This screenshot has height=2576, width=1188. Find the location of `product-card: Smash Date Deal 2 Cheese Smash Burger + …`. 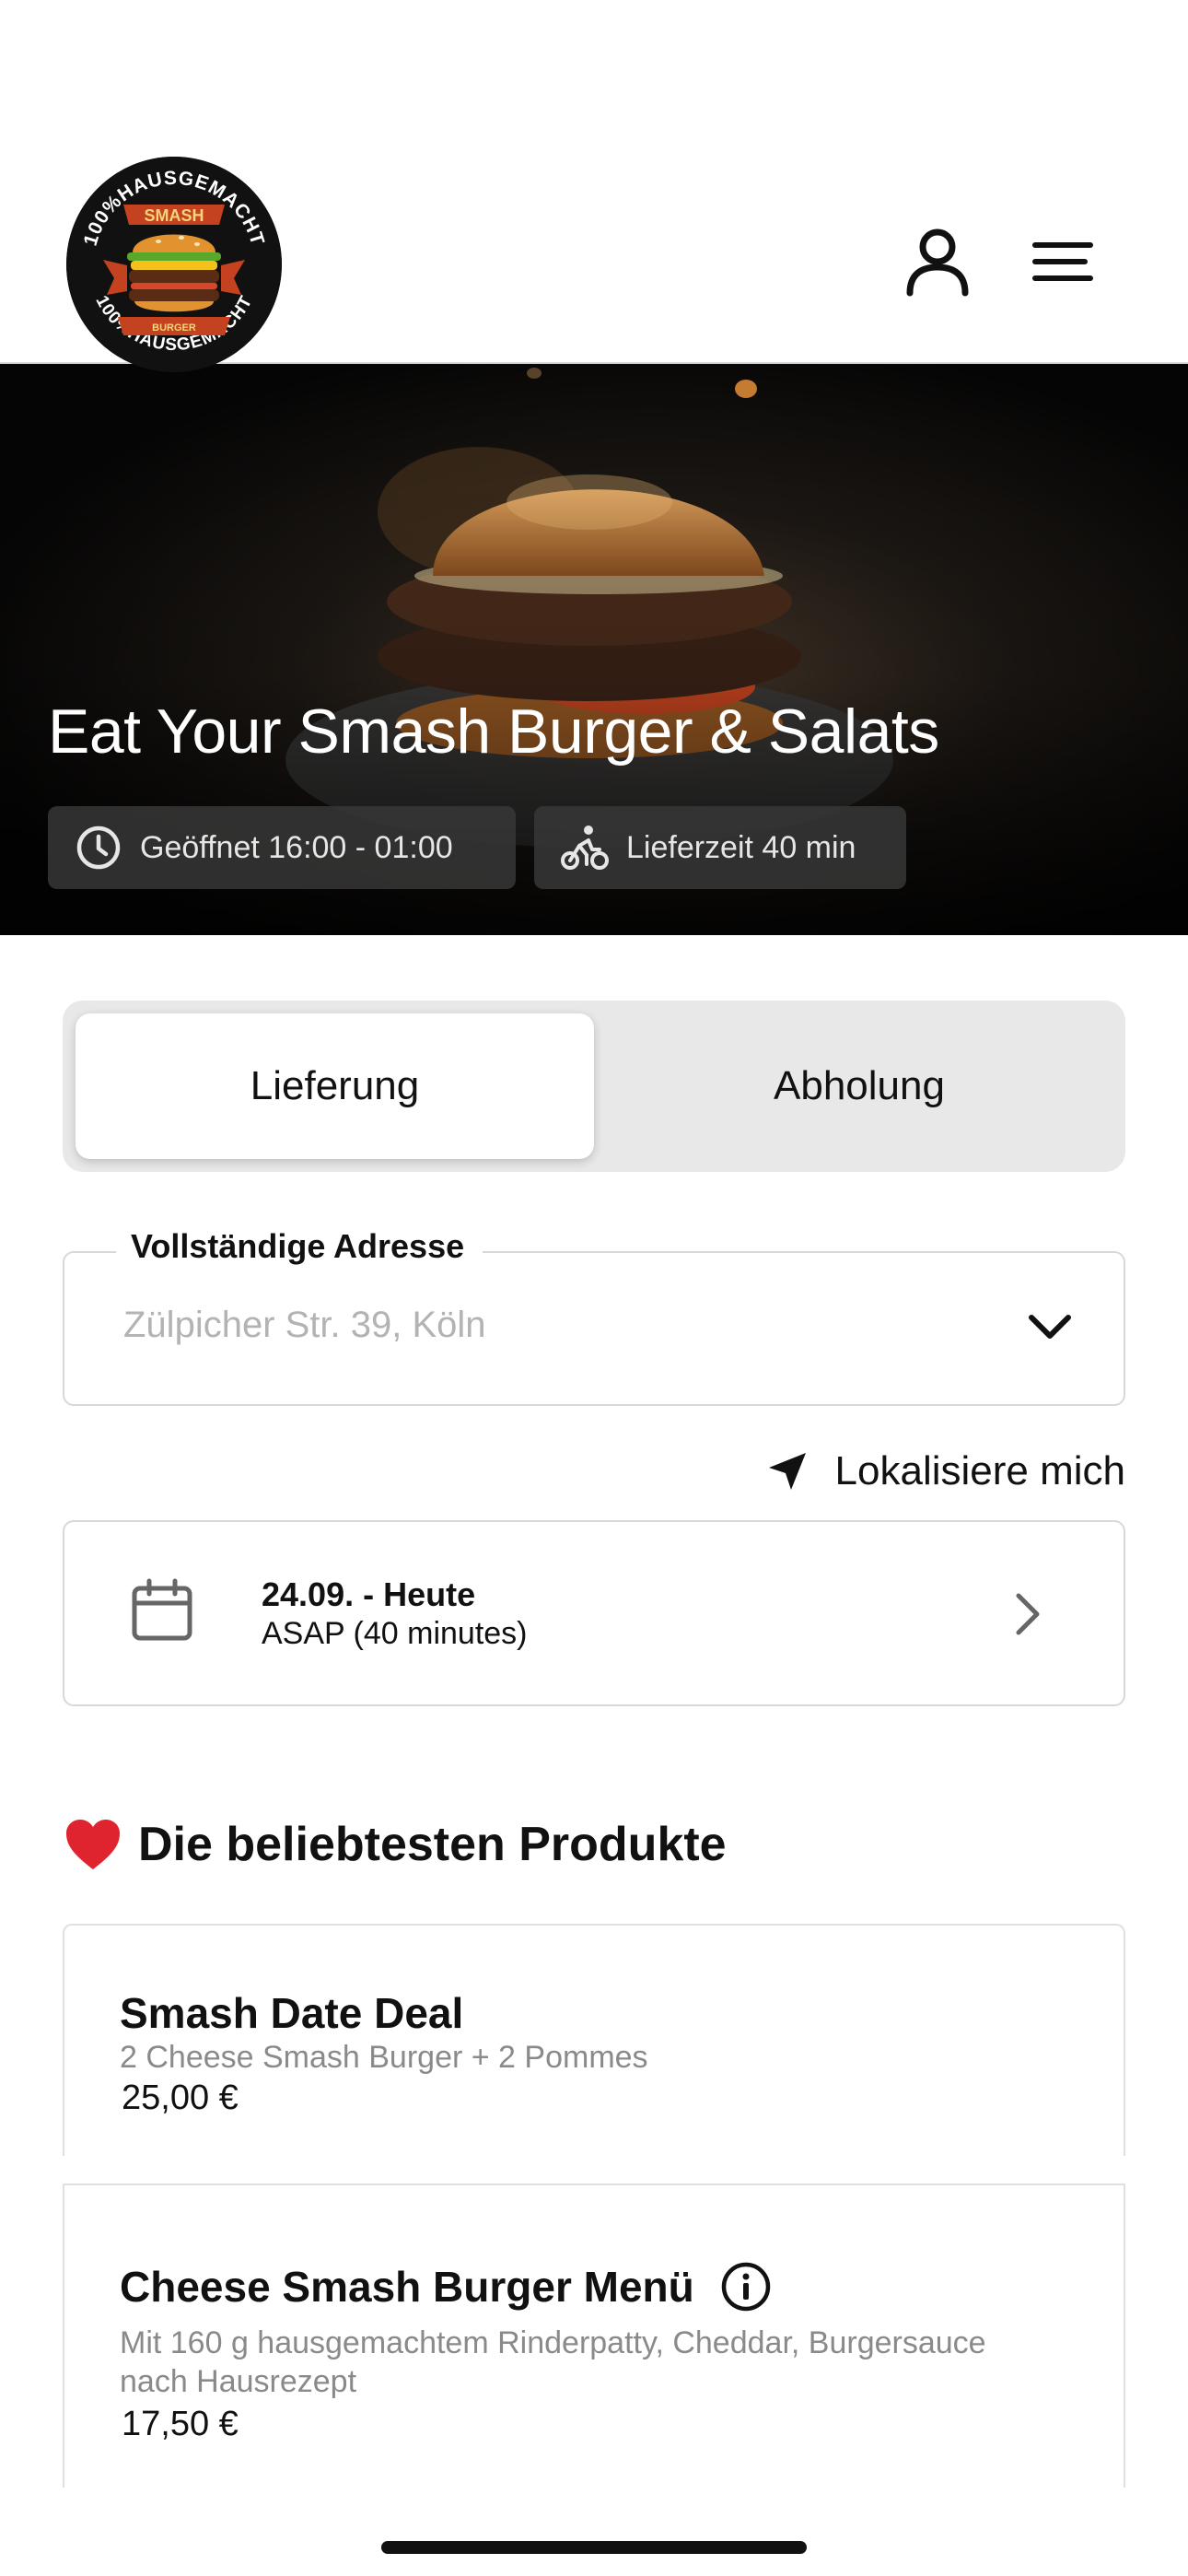

product-card: Smash Date Deal 2 Cheese Smash Burger + … is located at coordinates (594, 2040).